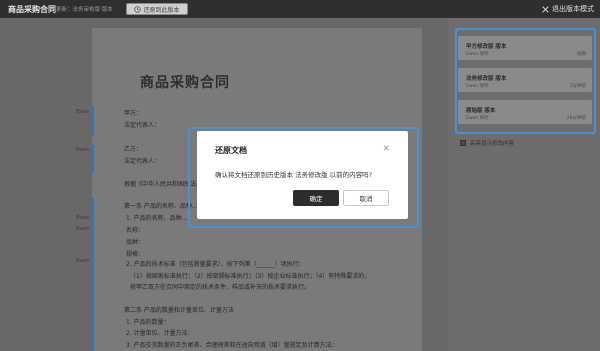 This screenshot has width=600, height=351. Describe the element at coordinates (179, 310) in the screenshot. I see `doc-line: 第二条 产品的数量和计量单位、计量方法` at that location.